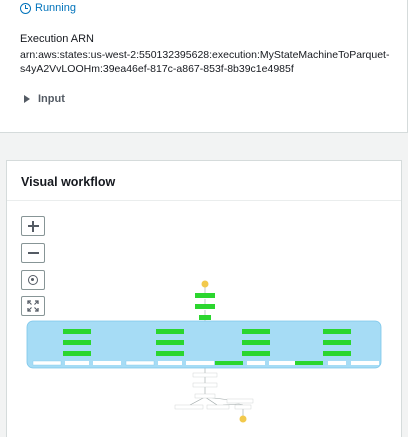 This screenshot has width=408, height=437. I want to click on execution-status: Running, so click(48, 8).